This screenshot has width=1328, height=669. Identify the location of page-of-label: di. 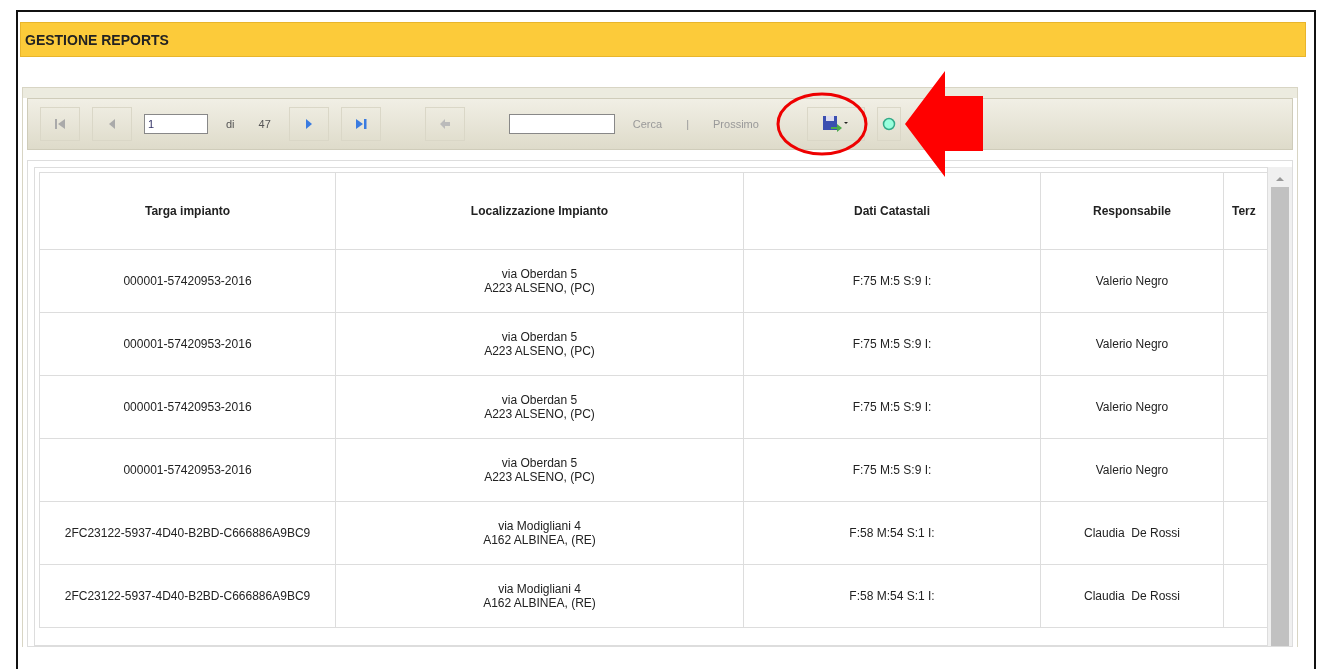
(230, 124).